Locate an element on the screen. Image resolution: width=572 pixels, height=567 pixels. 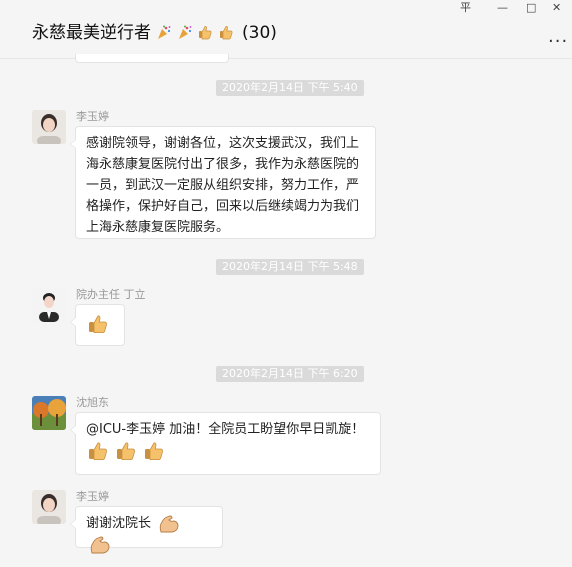
sender-name: 院办主任 丁立 is located at coordinates (111, 294).